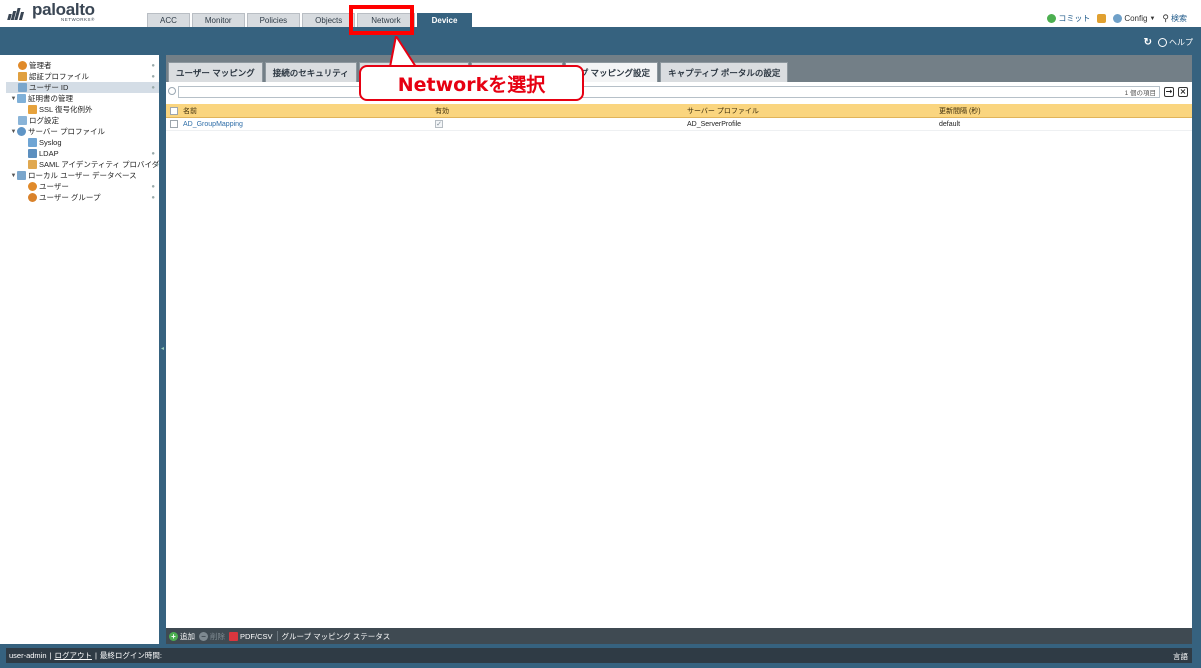 This screenshot has width=1201, height=668. I want to click on server-profile-cell: AD_ServerProfile, so click(714, 124).